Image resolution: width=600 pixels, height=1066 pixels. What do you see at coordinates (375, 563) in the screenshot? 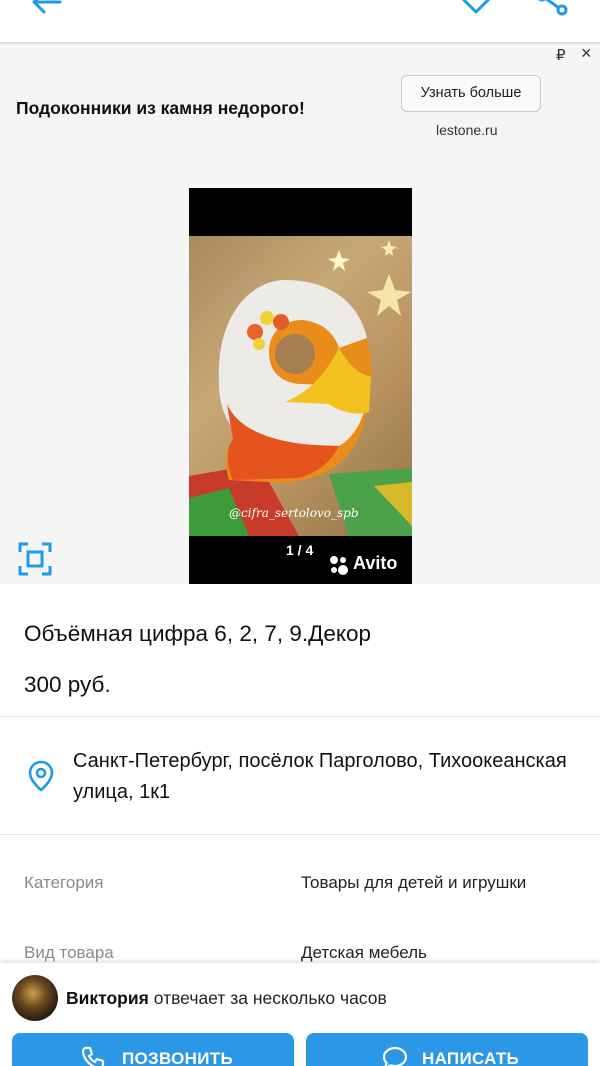
I see `avito-brand-text: Avito` at bounding box center [375, 563].